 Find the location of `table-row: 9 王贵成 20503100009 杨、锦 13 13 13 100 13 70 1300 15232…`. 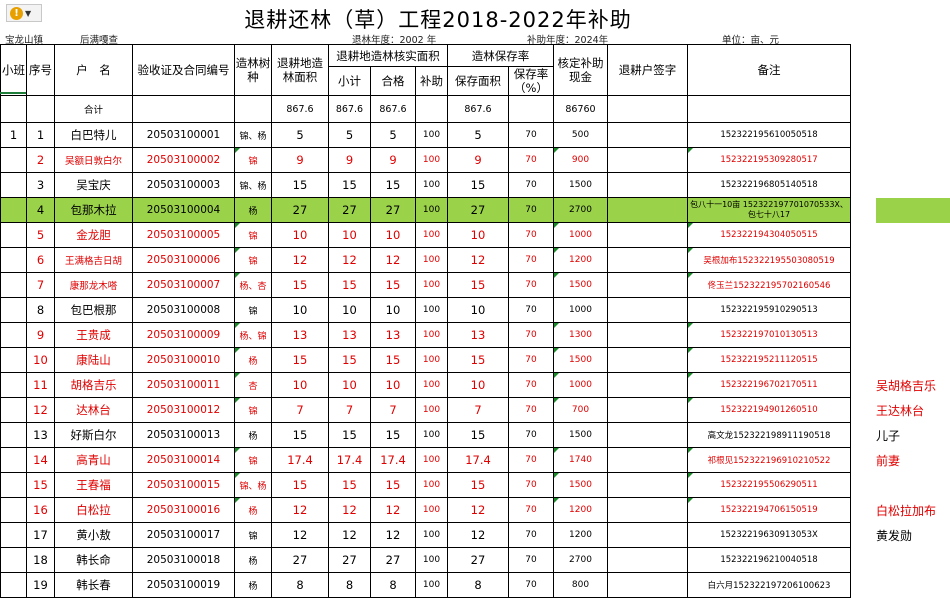

table-row: 9 王贵成 20503100009 杨、锦 13 13 13 100 13 70 1300 15232… is located at coordinates (425, 335).